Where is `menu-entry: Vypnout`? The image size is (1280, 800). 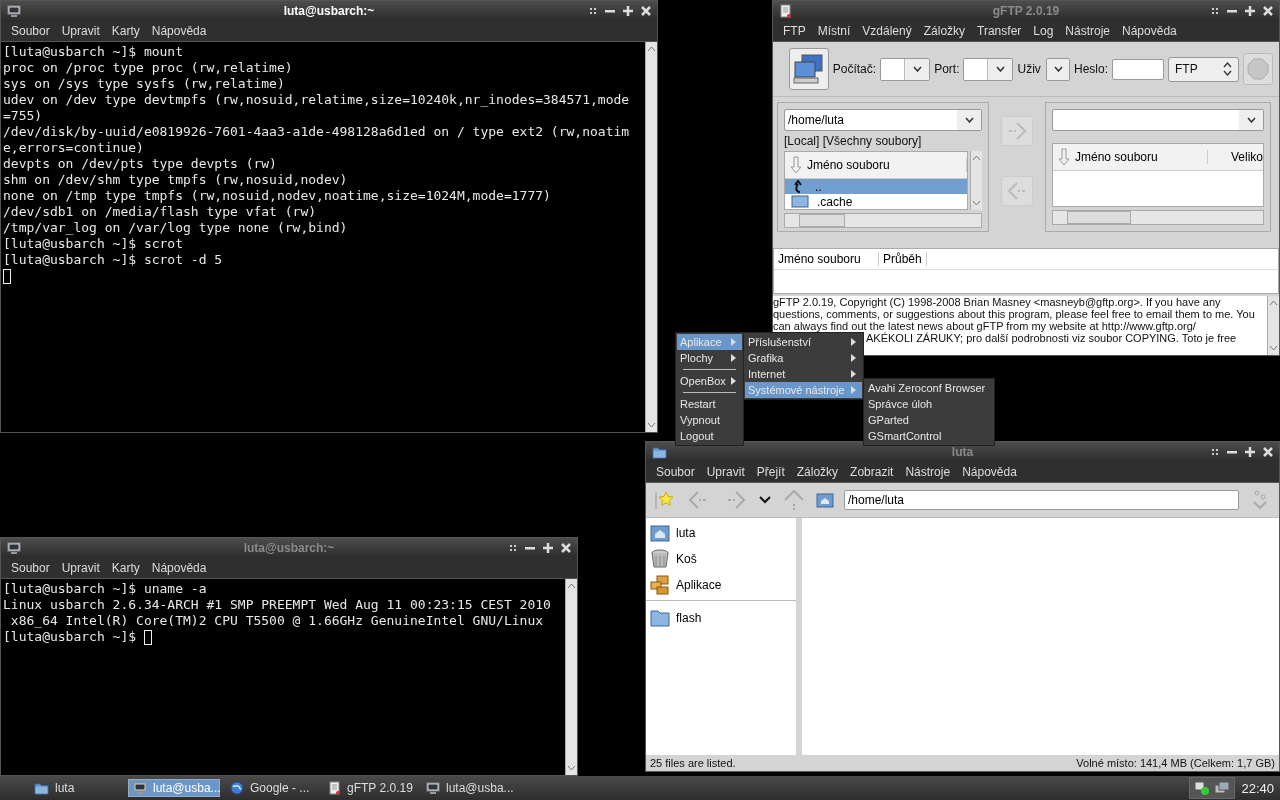
menu-entry: Vypnout is located at coordinates (709, 420).